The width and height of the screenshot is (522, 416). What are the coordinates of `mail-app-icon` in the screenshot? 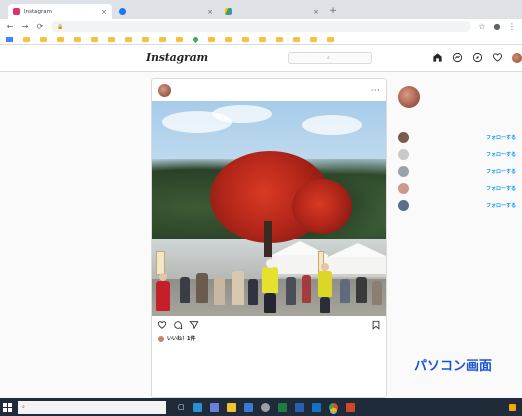 It's located at (248, 407).